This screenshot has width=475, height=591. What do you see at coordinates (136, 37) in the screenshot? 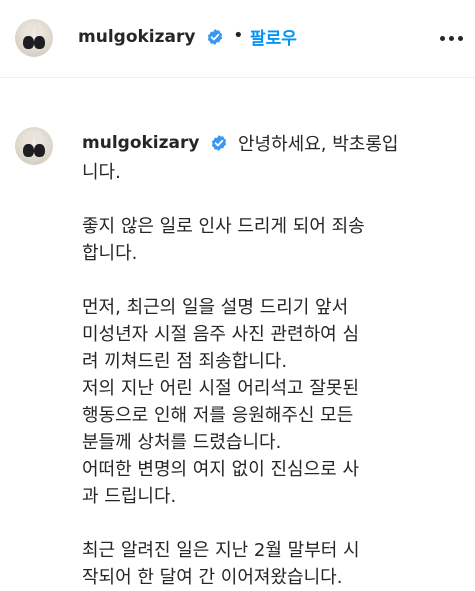
I see `header-username: mulgokizary` at bounding box center [136, 37].